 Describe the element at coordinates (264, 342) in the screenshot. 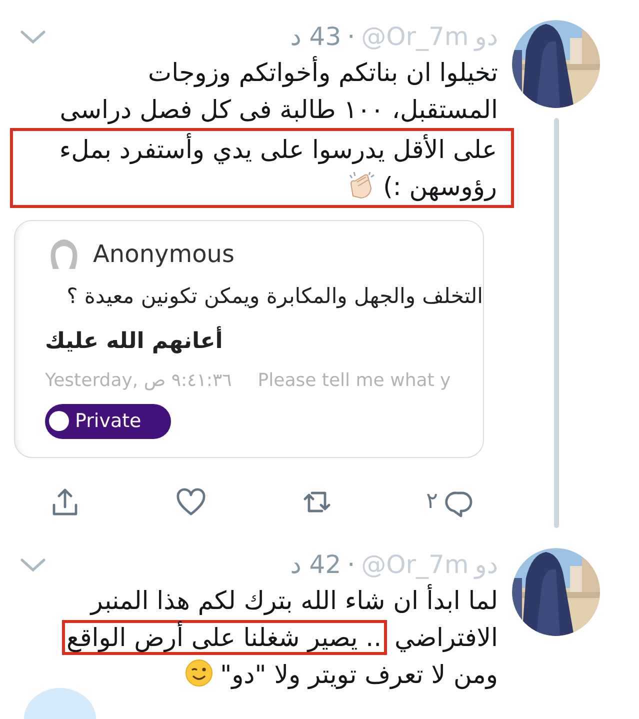

I see `answer-text: أعانهم الله عليك` at that location.